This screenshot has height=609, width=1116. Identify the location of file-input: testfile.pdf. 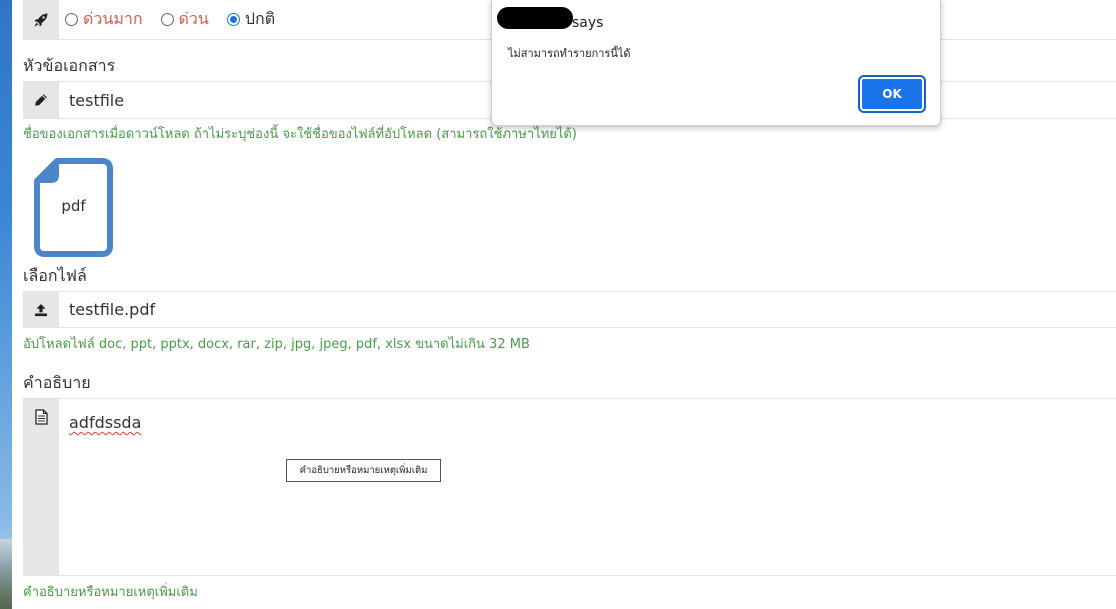
(112, 309).